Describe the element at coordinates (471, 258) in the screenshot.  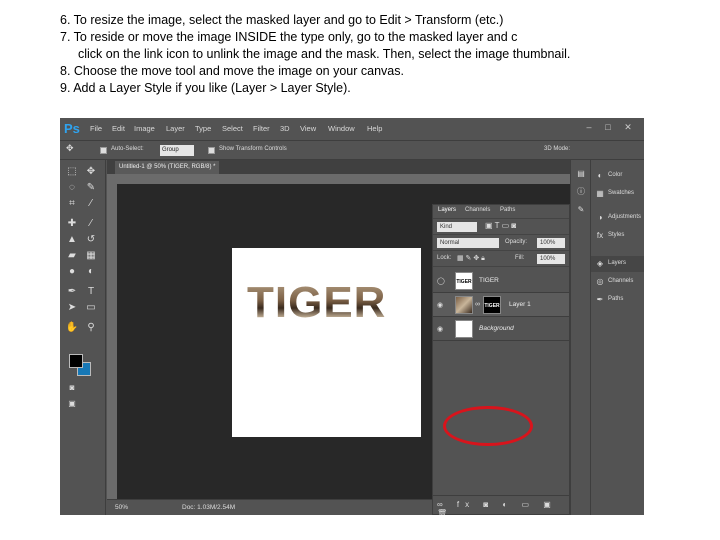
I see `lock-icons: ▦ ✎ ✥ 🔒︎` at that location.